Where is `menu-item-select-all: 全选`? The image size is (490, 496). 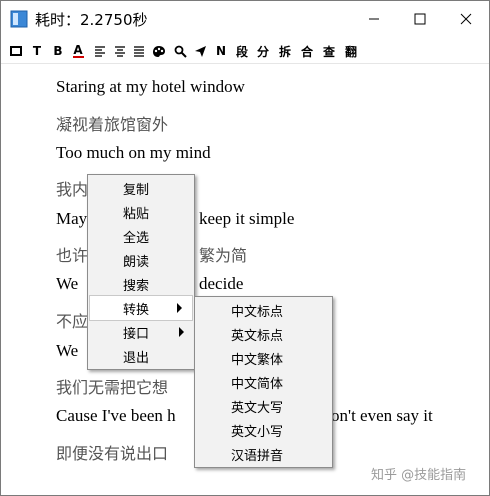 menu-item-select-all: 全选 is located at coordinates (141, 236).